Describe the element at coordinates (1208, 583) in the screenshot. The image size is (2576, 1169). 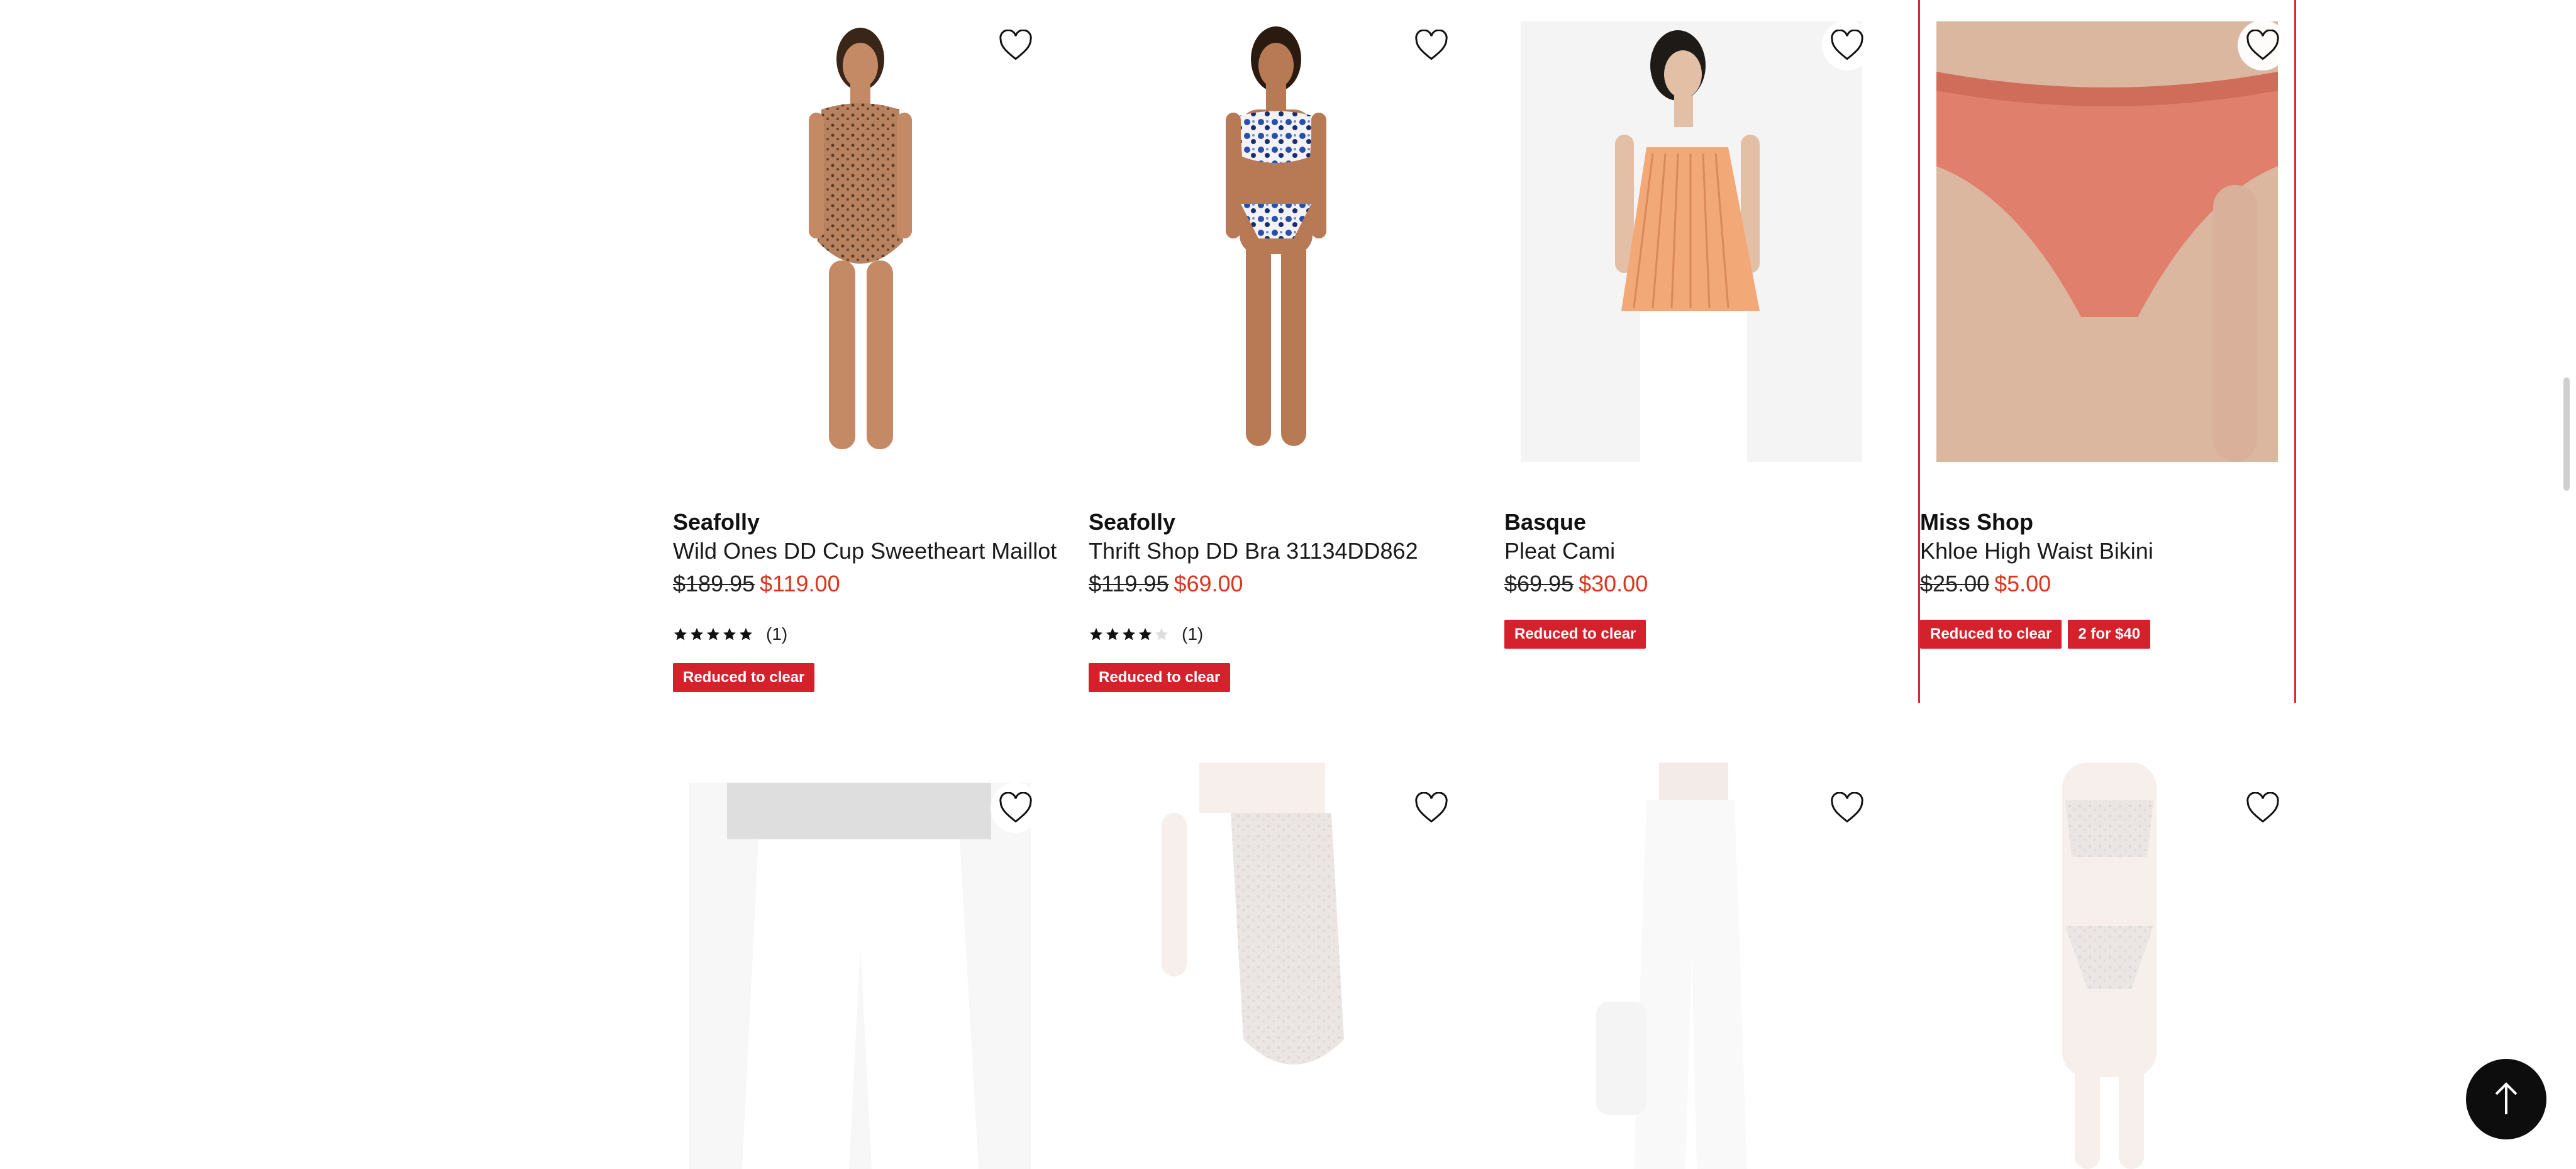
I see `sale-price: $69.00` at that location.